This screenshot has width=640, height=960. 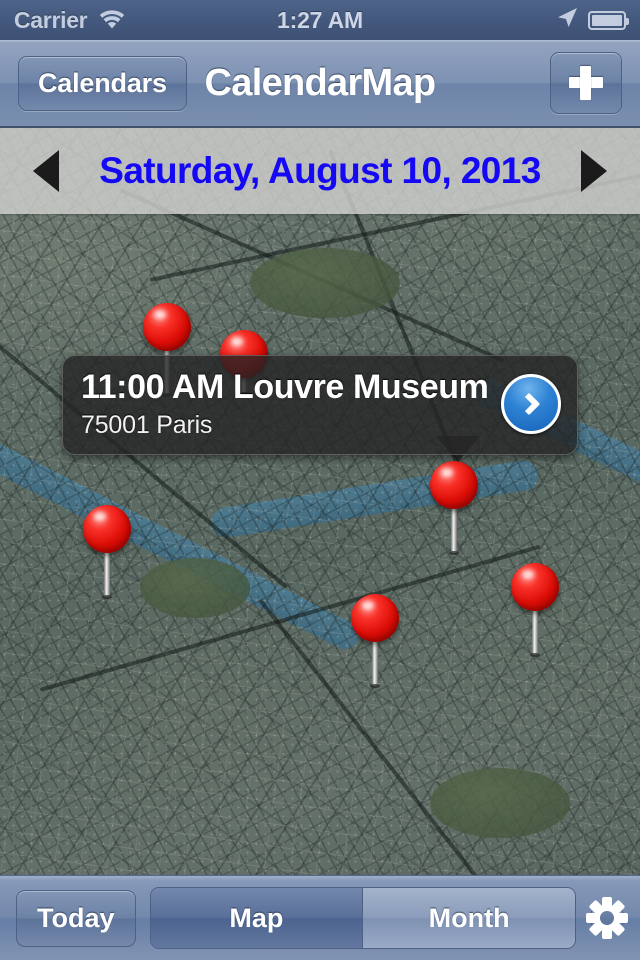 I want to click on callout-subtitle: 75001 Paris, so click(x=147, y=425).